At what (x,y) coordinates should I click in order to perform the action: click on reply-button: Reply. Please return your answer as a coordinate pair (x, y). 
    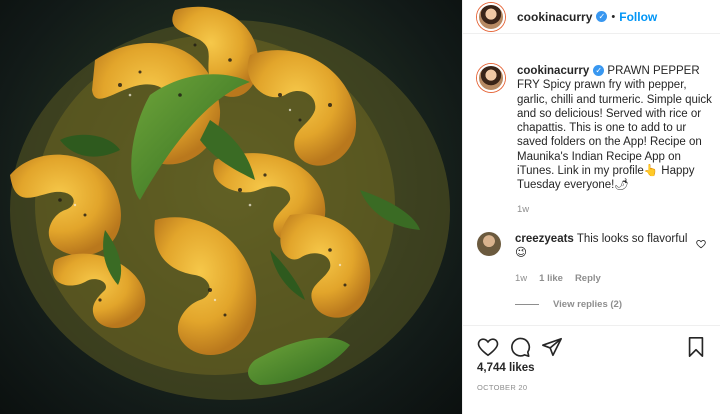
    Looking at the image, I should click on (588, 278).